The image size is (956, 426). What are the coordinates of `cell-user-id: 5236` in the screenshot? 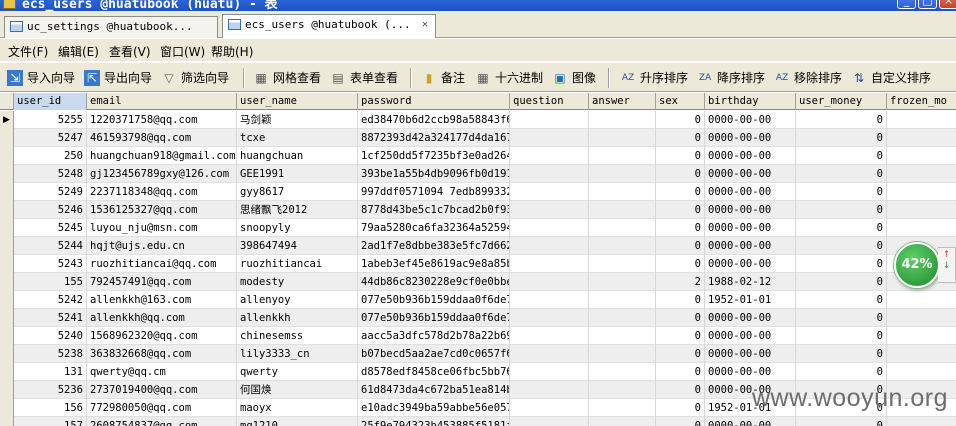 It's located at (50, 390).